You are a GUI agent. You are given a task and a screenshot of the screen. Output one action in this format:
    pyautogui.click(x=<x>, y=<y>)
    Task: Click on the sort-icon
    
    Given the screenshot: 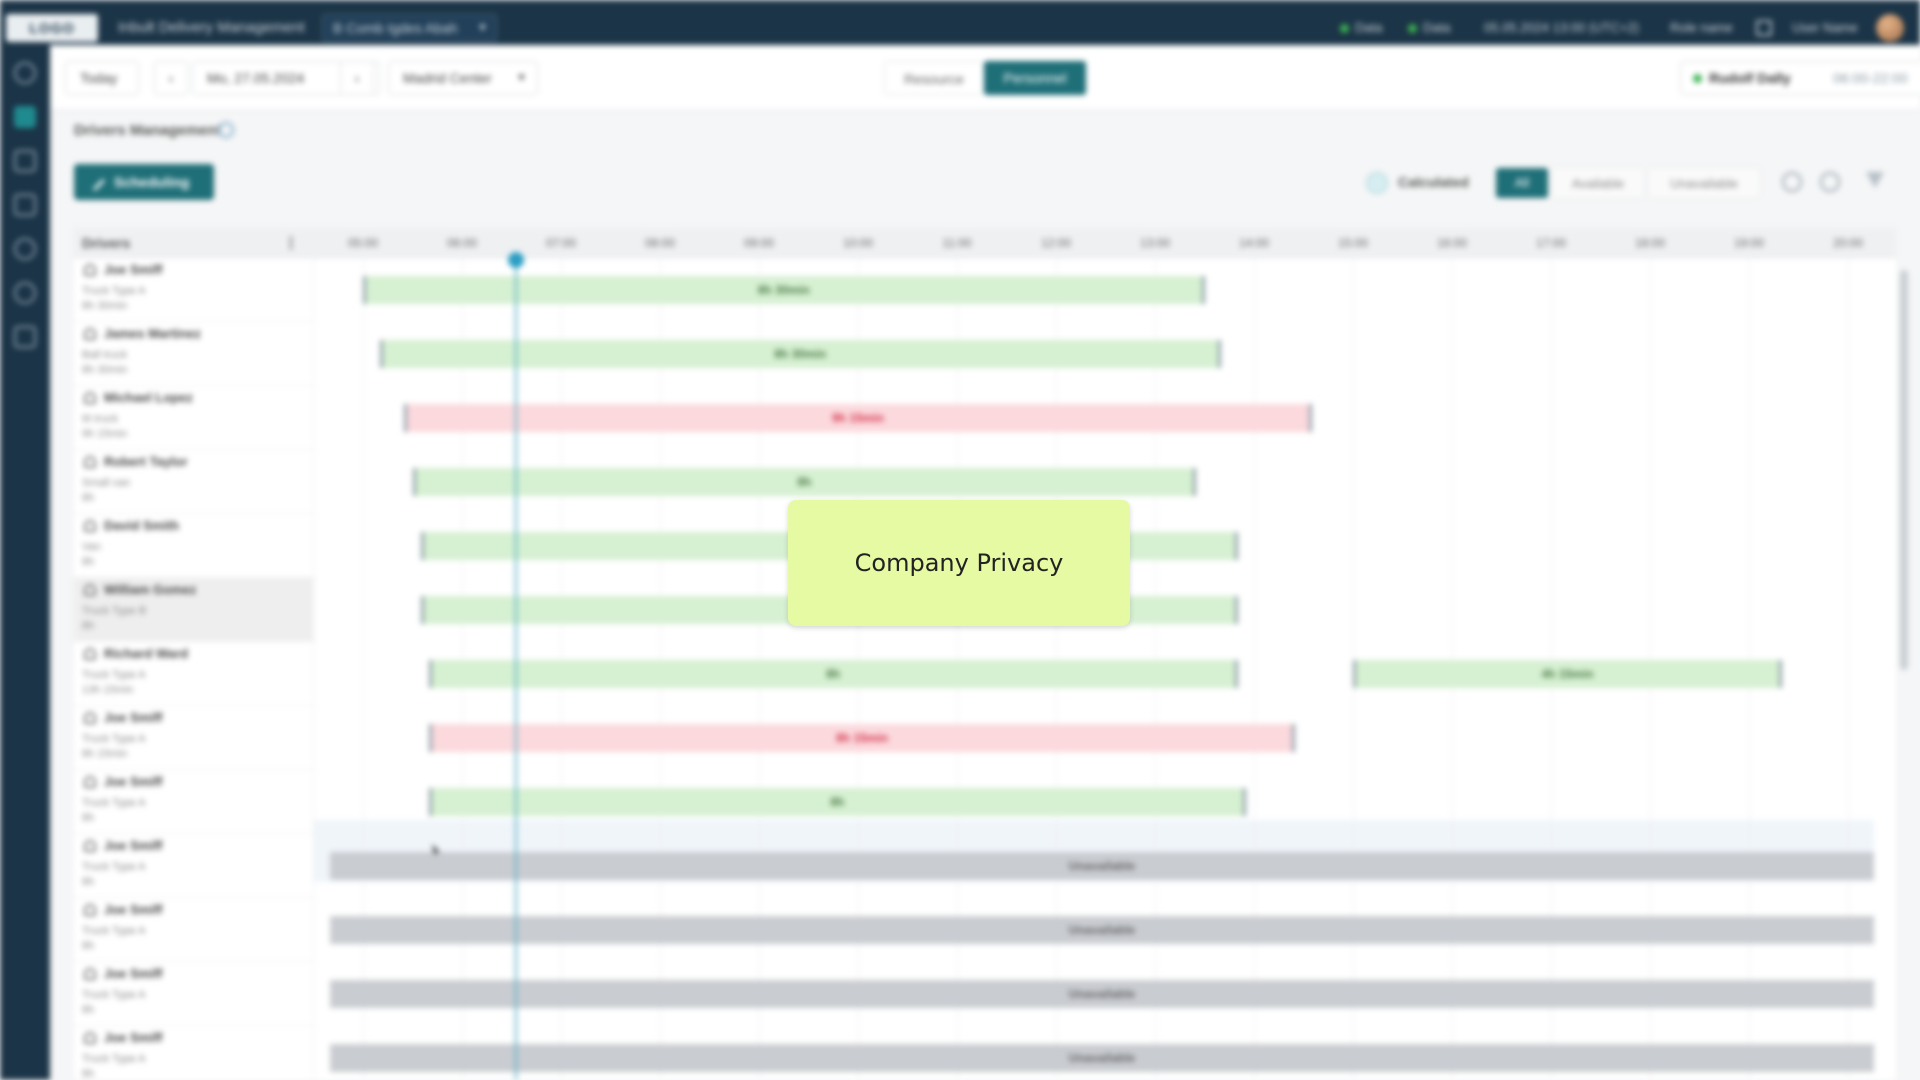 What is the action you would take?
    pyautogui.click(x=294, y=243)
    